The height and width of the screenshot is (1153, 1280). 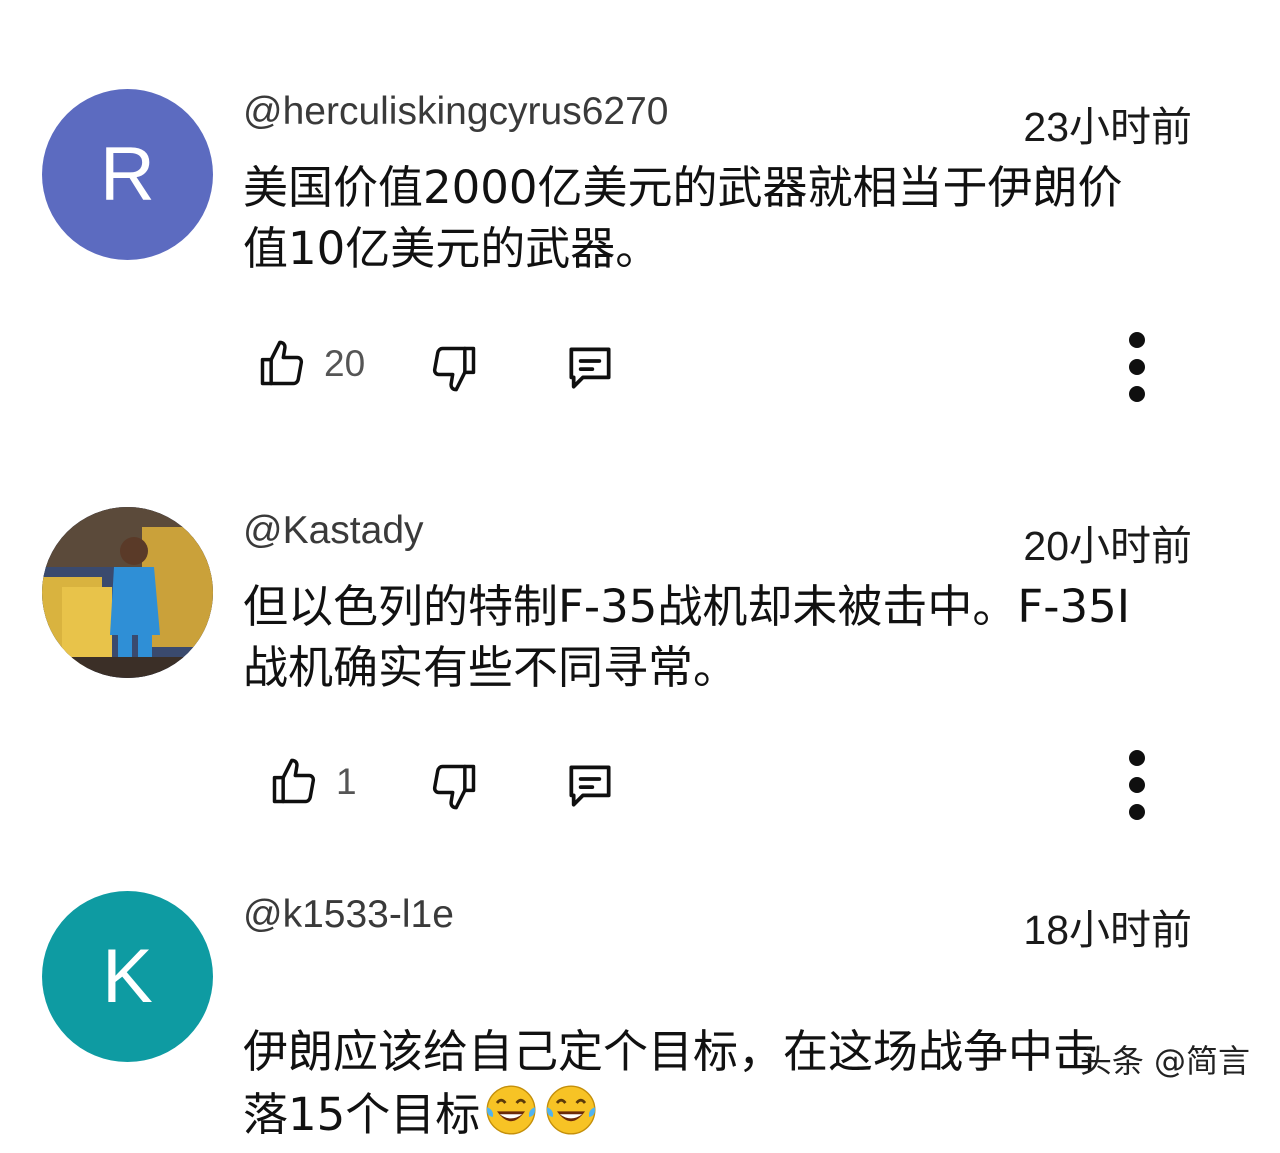 I want to click on like-button: 20, so click(x=310, y=364).